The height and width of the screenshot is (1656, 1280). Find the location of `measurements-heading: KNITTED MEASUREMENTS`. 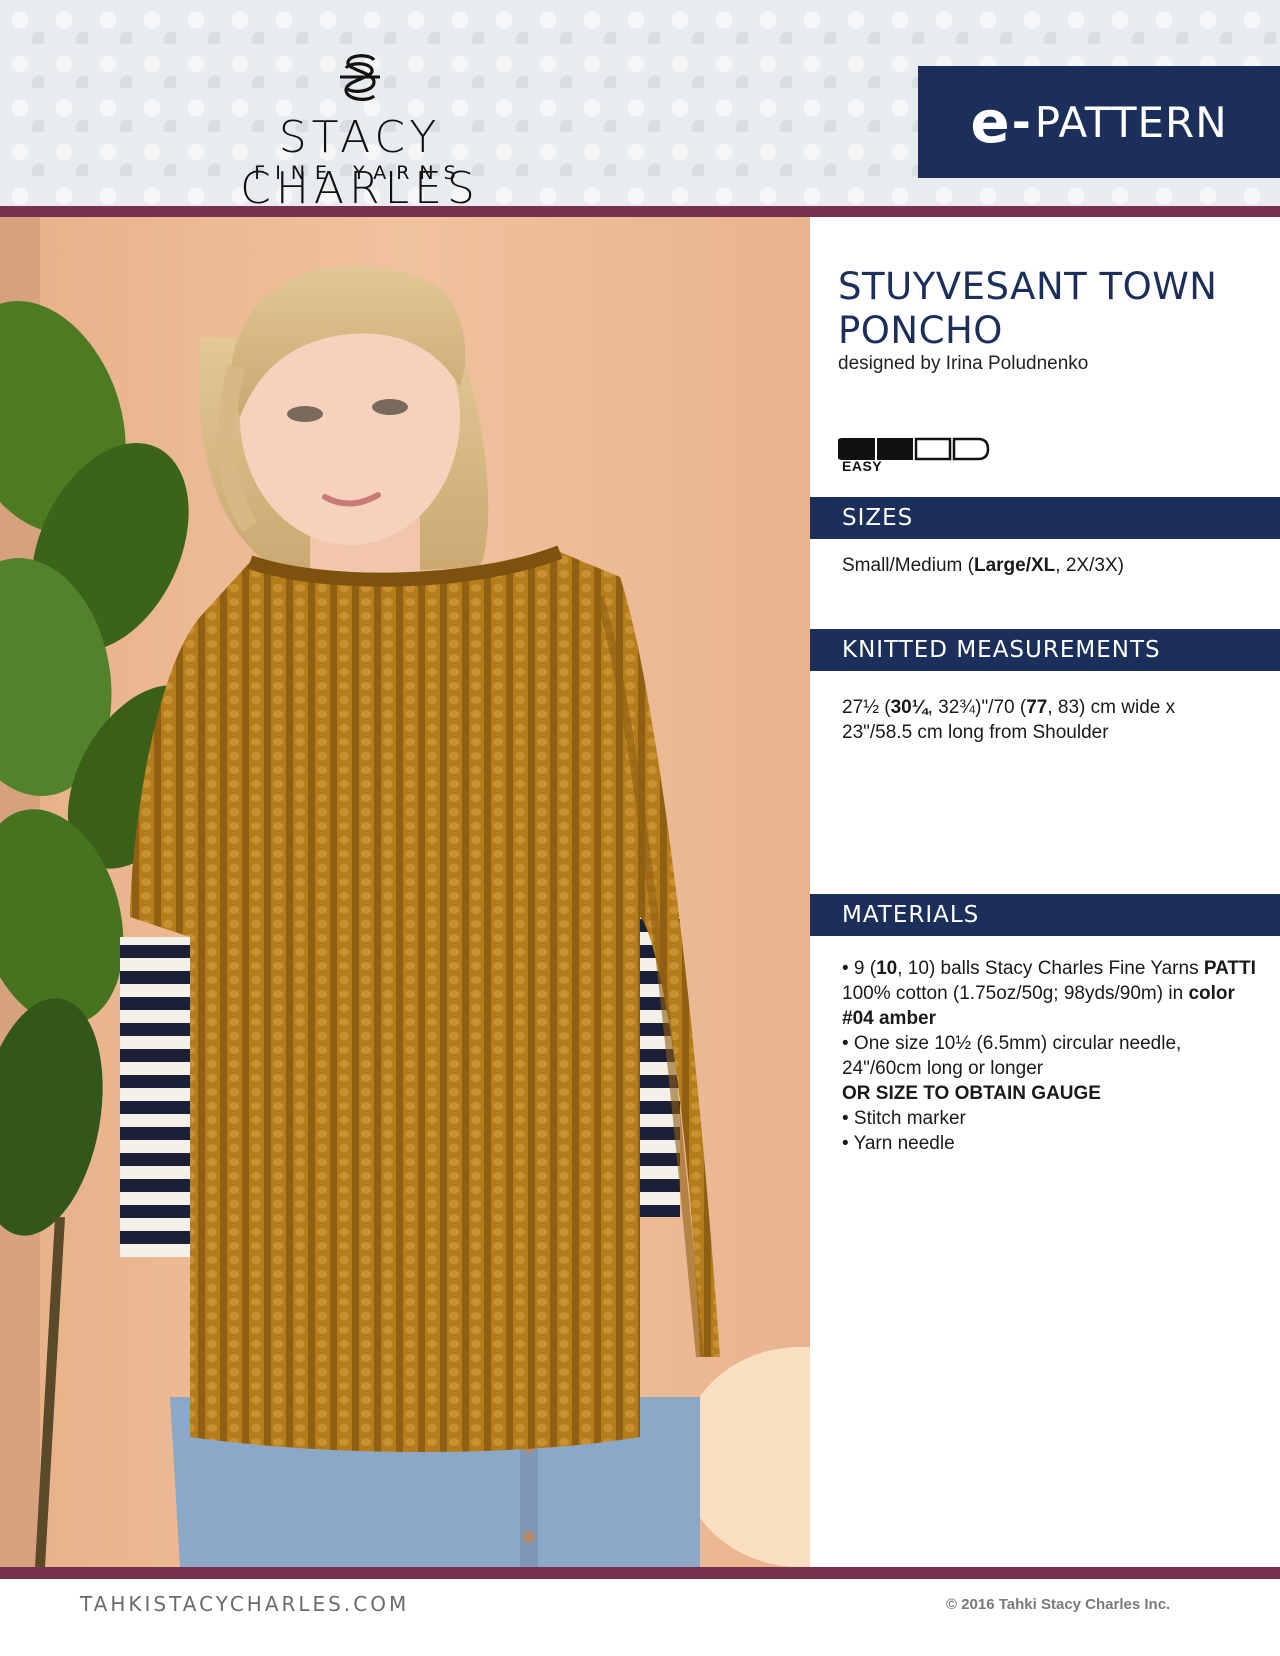

measurements-heading: KNITTED MEASUREMENTS is located at coordinates (1045, 650).